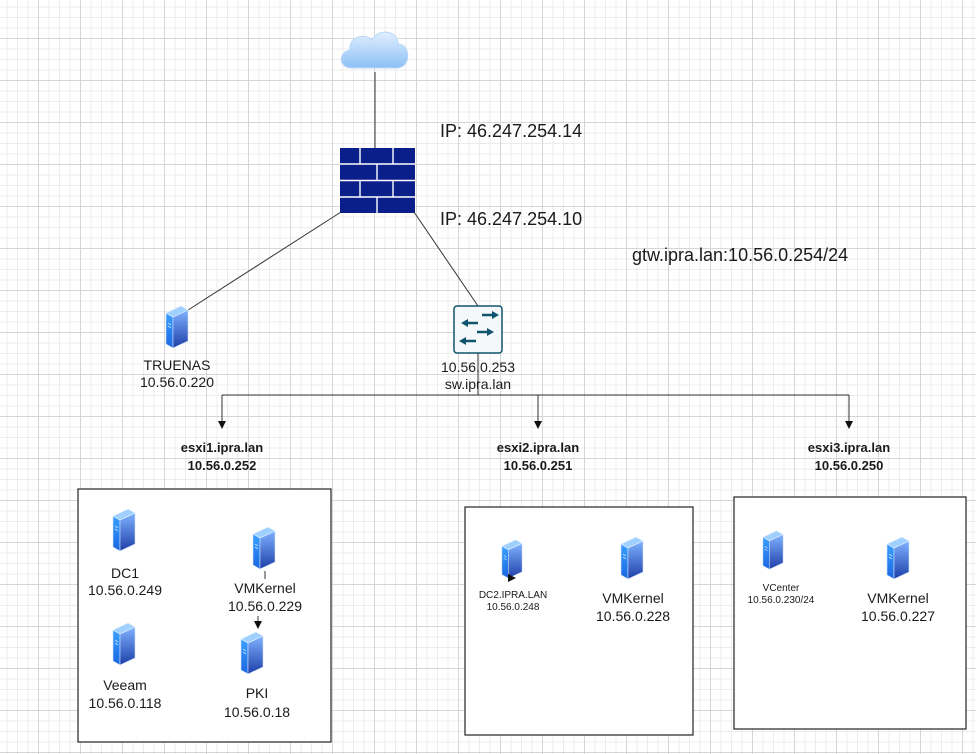  What do you see at coordinates (781, 600) in the screenshot?
I see `vcenter-ip: 10.56.0.230/24` at bounding box center [781, 600].